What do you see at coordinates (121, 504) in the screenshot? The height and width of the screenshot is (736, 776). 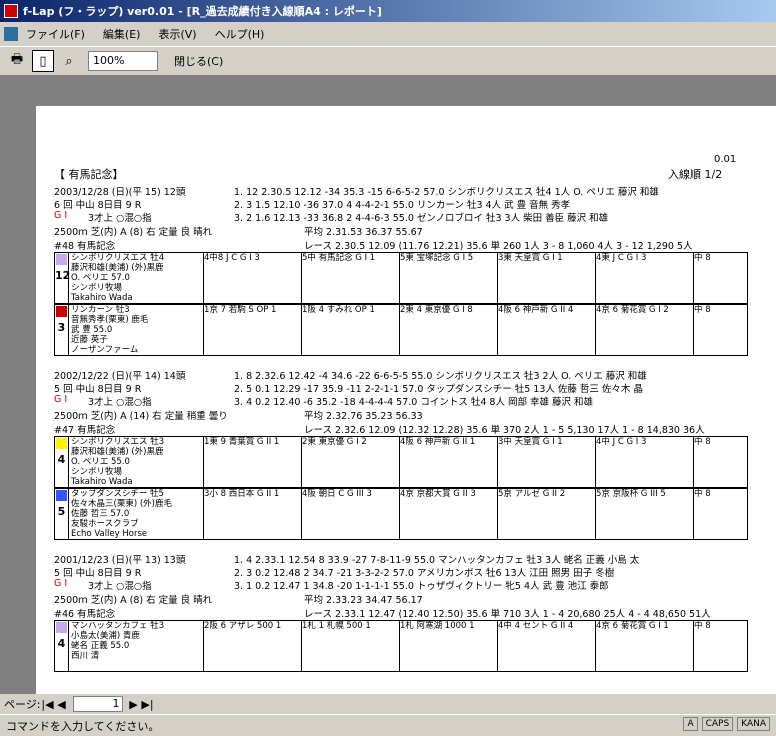 I see `horse-info-line: 佐々木晶三(栗東) (外)鹿毛` at bounding box center [121, 504].